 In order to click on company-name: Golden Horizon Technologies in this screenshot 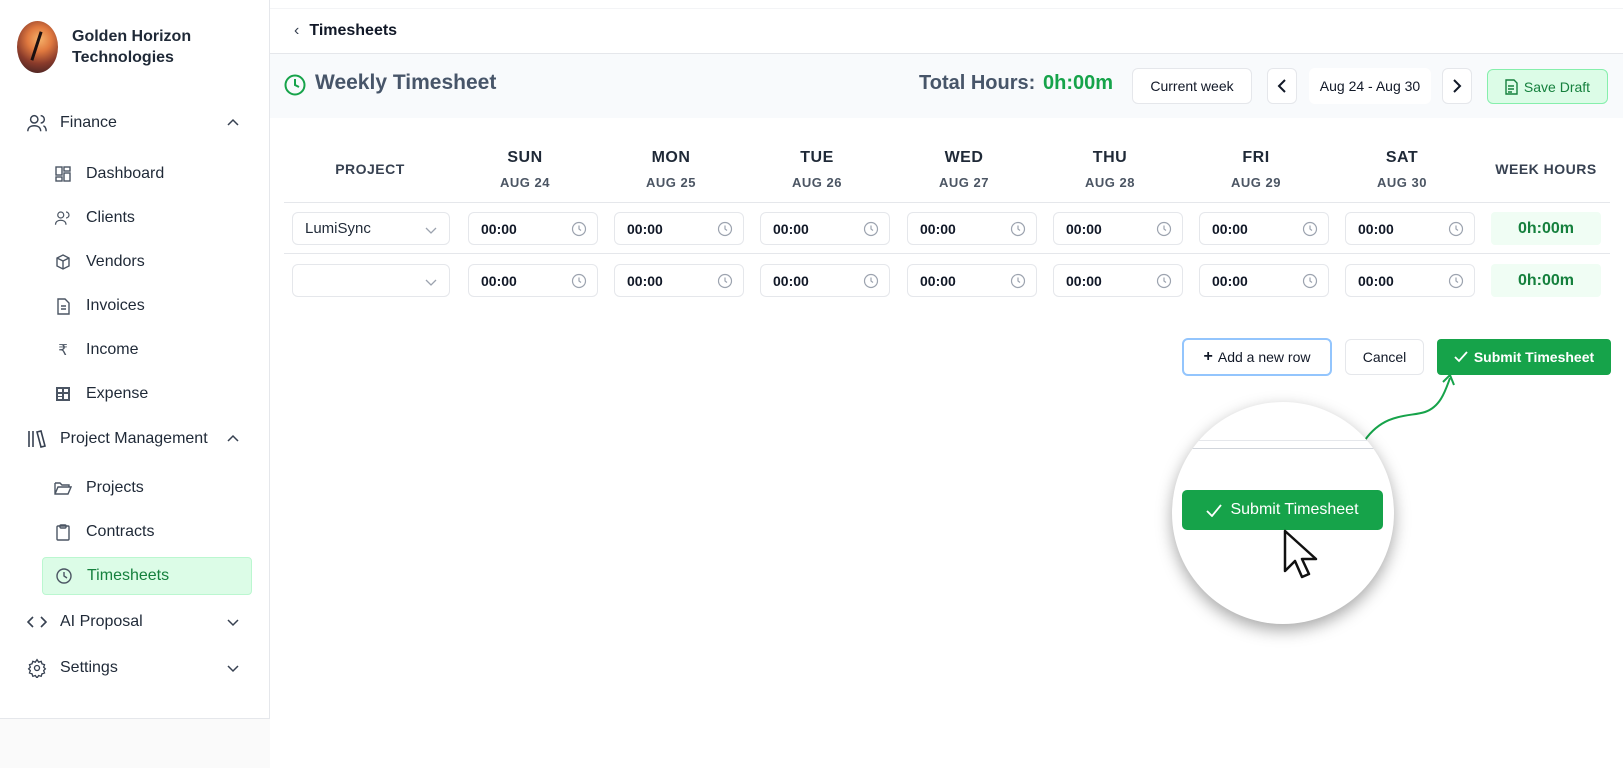, I will do `click(132, 47)`.